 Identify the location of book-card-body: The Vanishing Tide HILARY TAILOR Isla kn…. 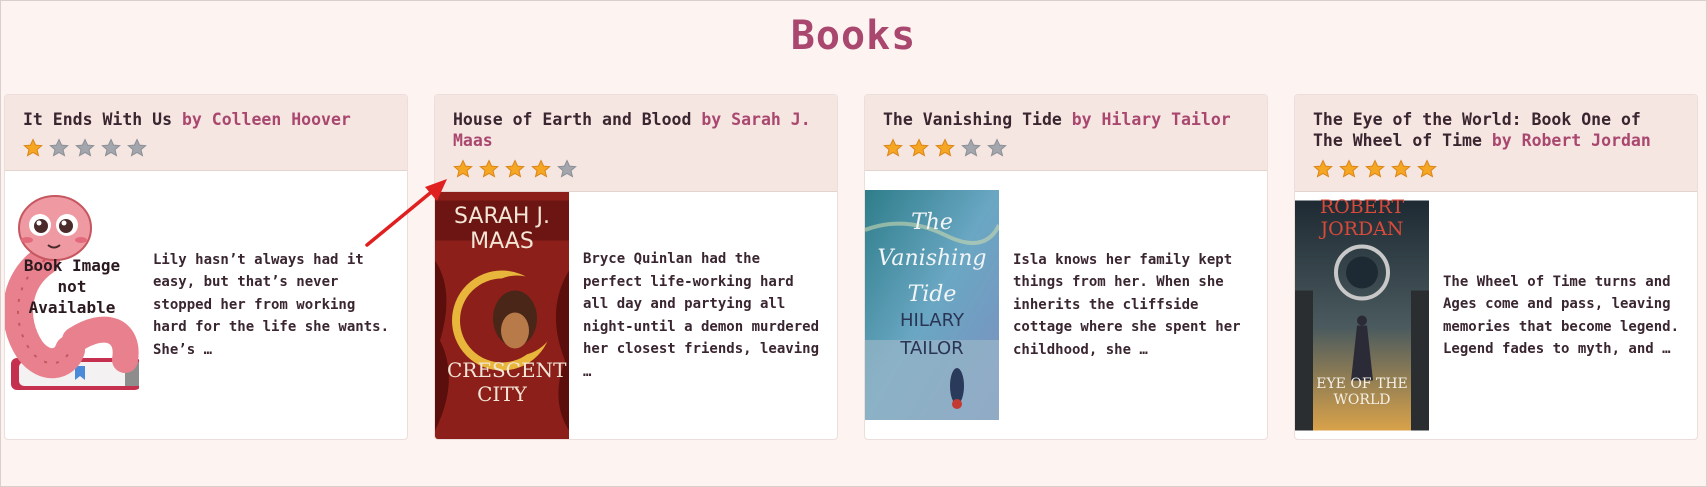
(1066, 305).